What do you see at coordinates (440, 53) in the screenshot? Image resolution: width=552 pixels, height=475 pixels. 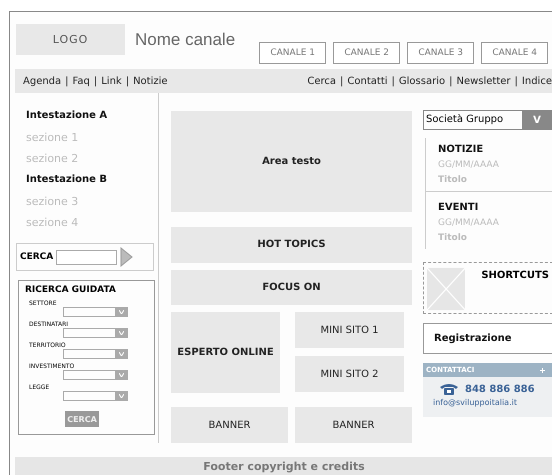 I see `channel-tab: CANALE 3` at bounding box center [440, 53].